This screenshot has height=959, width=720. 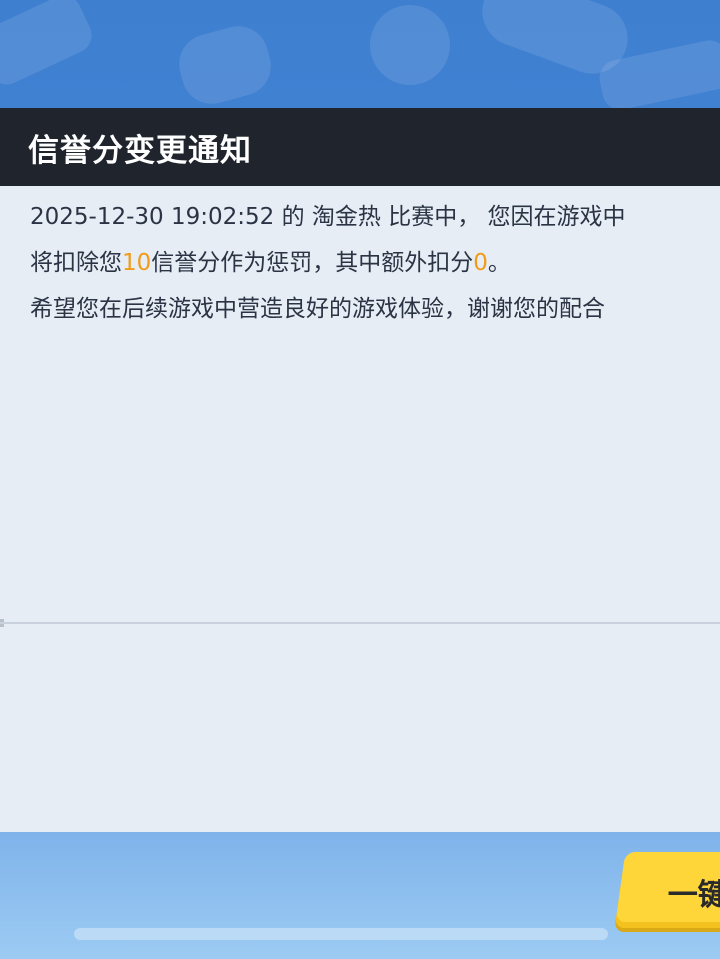 What do you see at coordinates (341, 934) in the screenshot?
I see `horizontal-scrollbar` at bounding box center [341, 934].